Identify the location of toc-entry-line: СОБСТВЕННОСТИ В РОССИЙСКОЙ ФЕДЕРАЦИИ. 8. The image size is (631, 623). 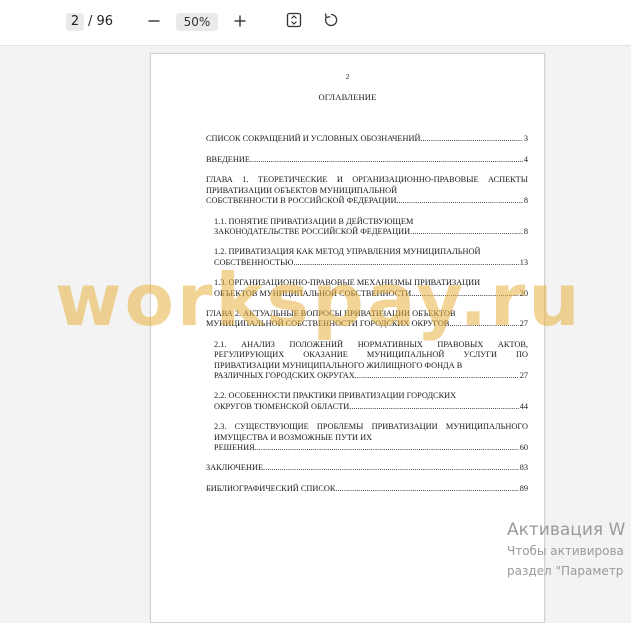
(367, 201).